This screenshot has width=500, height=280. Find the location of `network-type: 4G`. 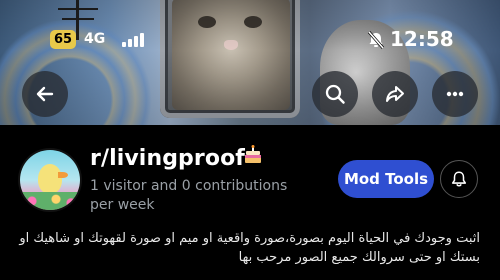

network-type: 4G is located at coordinates (95, 39).